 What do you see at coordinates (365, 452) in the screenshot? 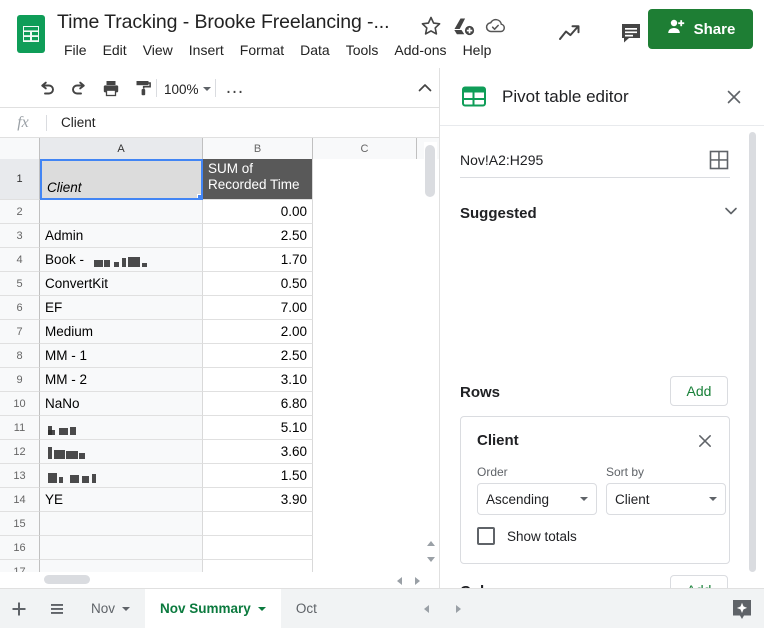
I see `cell-C12` at bounding box center [365, 452].